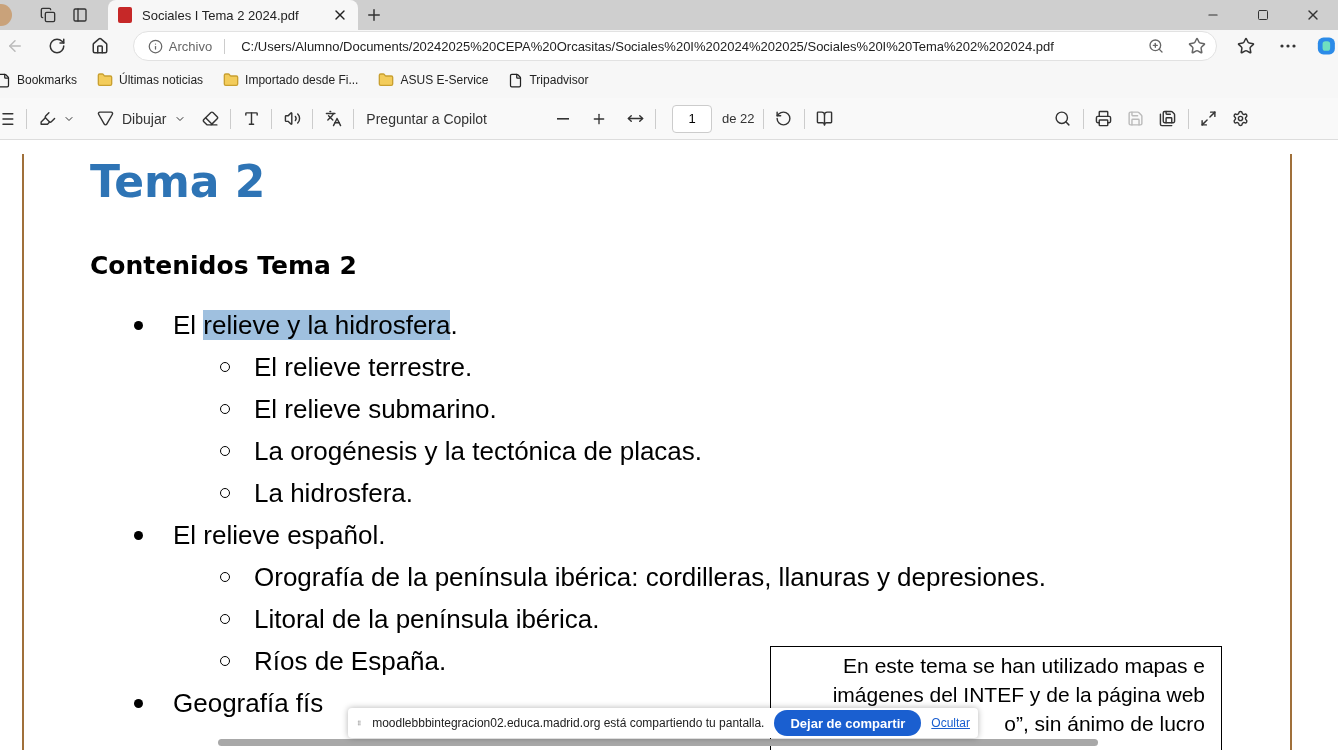 The width and height of the screenshot is (1338, 752). What do you see at coordinates (568, 723) in the screenshot?
I see `share-message: moodlebbbintegracion02.educa.madrid.org está compartiendo tu pantalla.` at bounding box center [568, 723].